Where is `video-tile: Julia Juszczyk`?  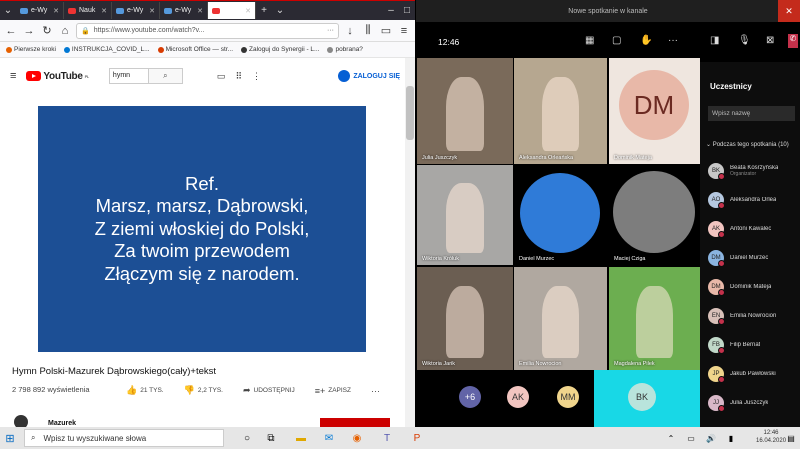
video-tile: Julia Juszczyk is located at coordinates (465, 111).